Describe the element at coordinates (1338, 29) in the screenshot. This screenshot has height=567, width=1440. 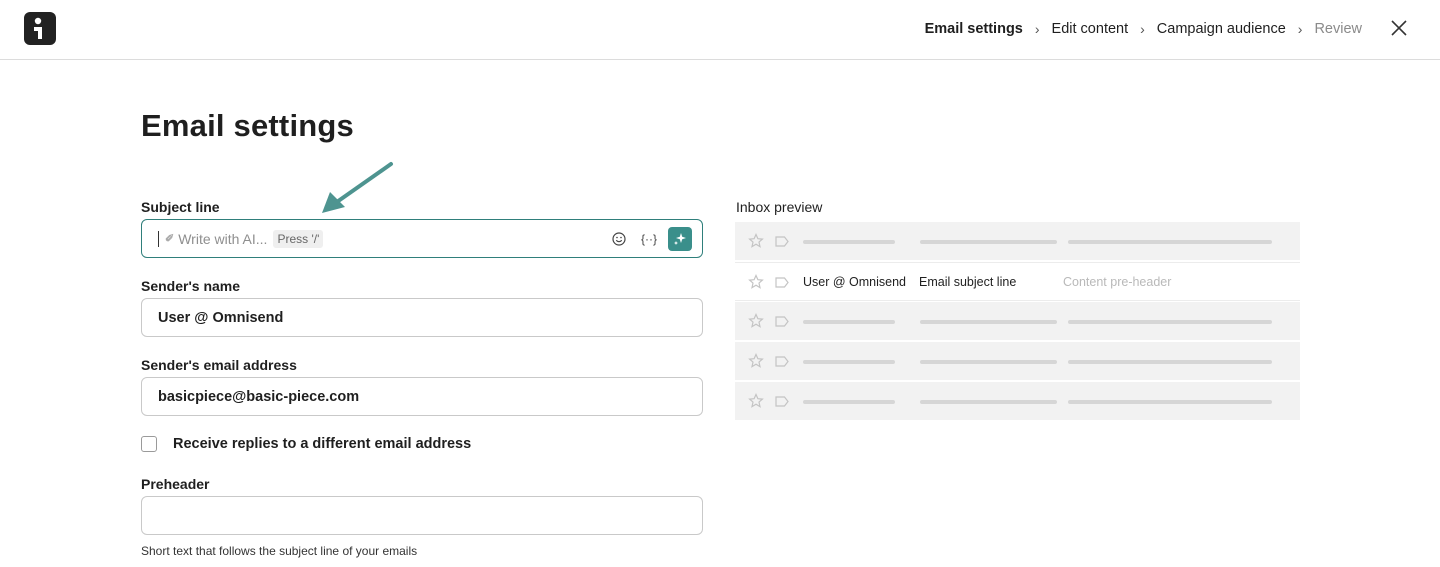
I see `breadcrumb-review: Review` at that location.